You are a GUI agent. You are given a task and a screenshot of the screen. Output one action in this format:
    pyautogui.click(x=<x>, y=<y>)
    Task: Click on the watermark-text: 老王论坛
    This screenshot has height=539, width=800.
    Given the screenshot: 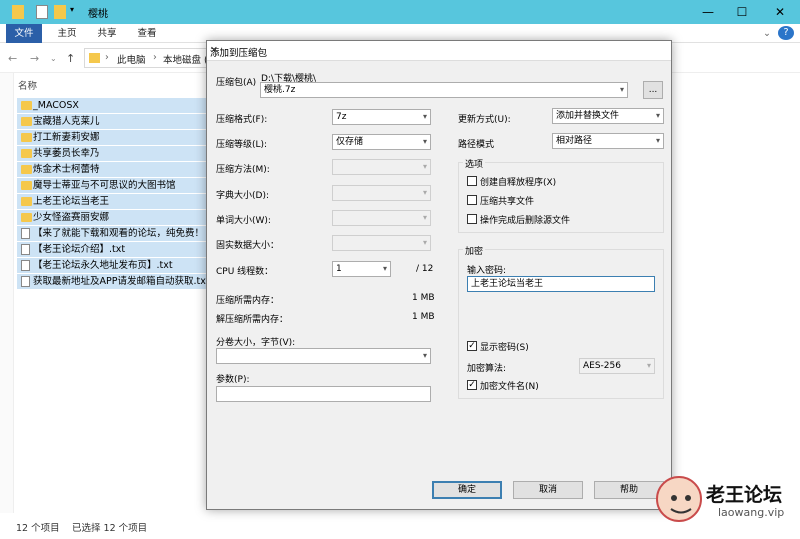 What is the action you would take?
    pyautogui.click(x=744, y=495)
    